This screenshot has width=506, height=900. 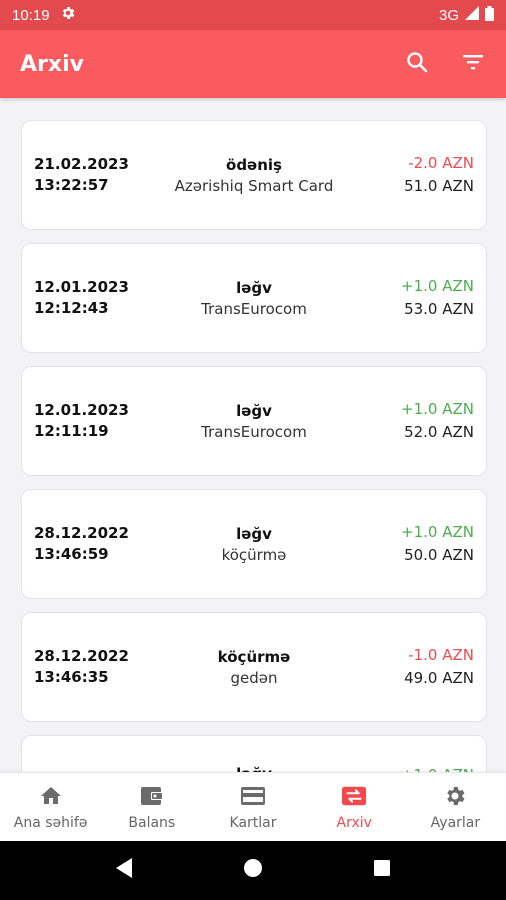 What do you see at coordinates (99, 175) in the screenshot?
I see `transaction-datetime: 21.02.2023 13:22:57` at bounding box center [99, 175].